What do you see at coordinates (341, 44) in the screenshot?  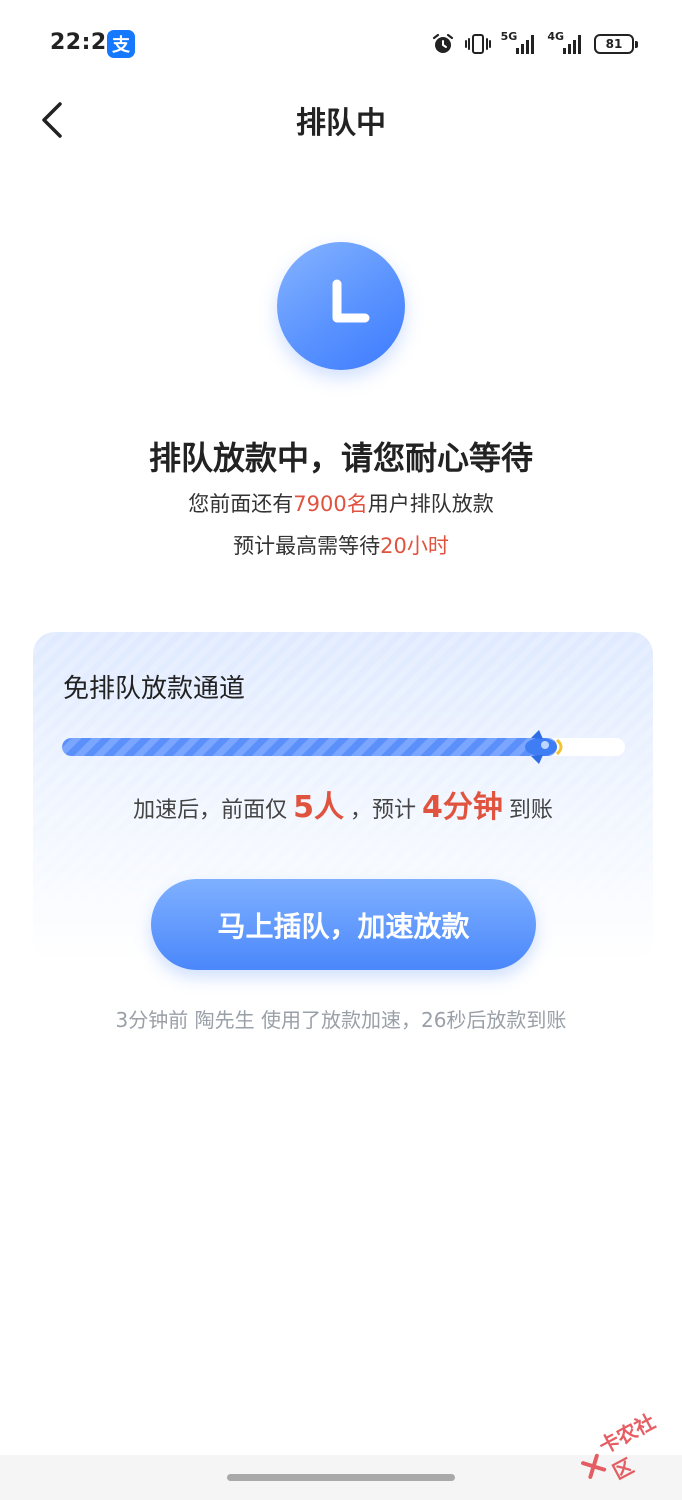 I see `status-bar: 22:27 支 5G 4G 81` at bounding box center [341, 44].